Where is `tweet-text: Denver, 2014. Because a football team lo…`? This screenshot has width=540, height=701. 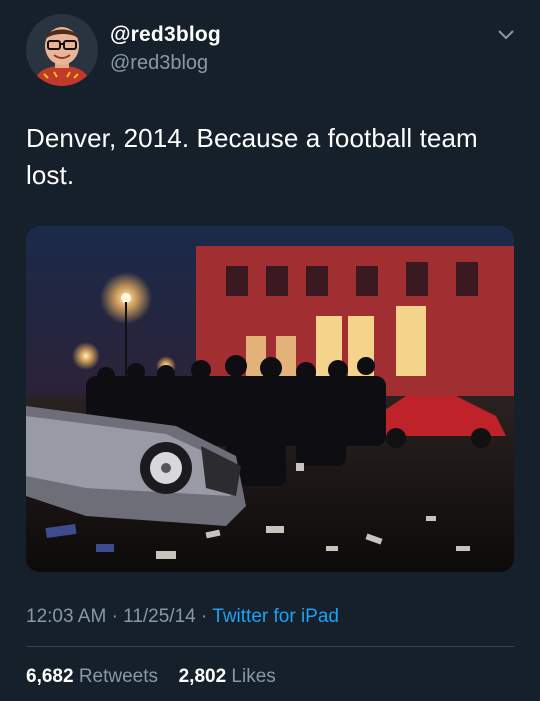
tweet-text: Denver, 2014. Because a football team lo… is located at coordinates (252, 156).